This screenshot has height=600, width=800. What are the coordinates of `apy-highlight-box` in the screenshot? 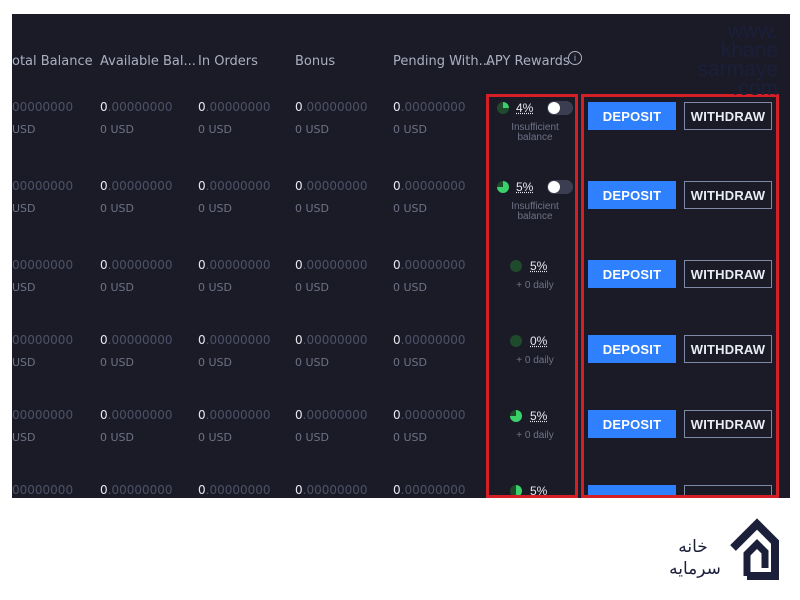 It's located at (532, 296).